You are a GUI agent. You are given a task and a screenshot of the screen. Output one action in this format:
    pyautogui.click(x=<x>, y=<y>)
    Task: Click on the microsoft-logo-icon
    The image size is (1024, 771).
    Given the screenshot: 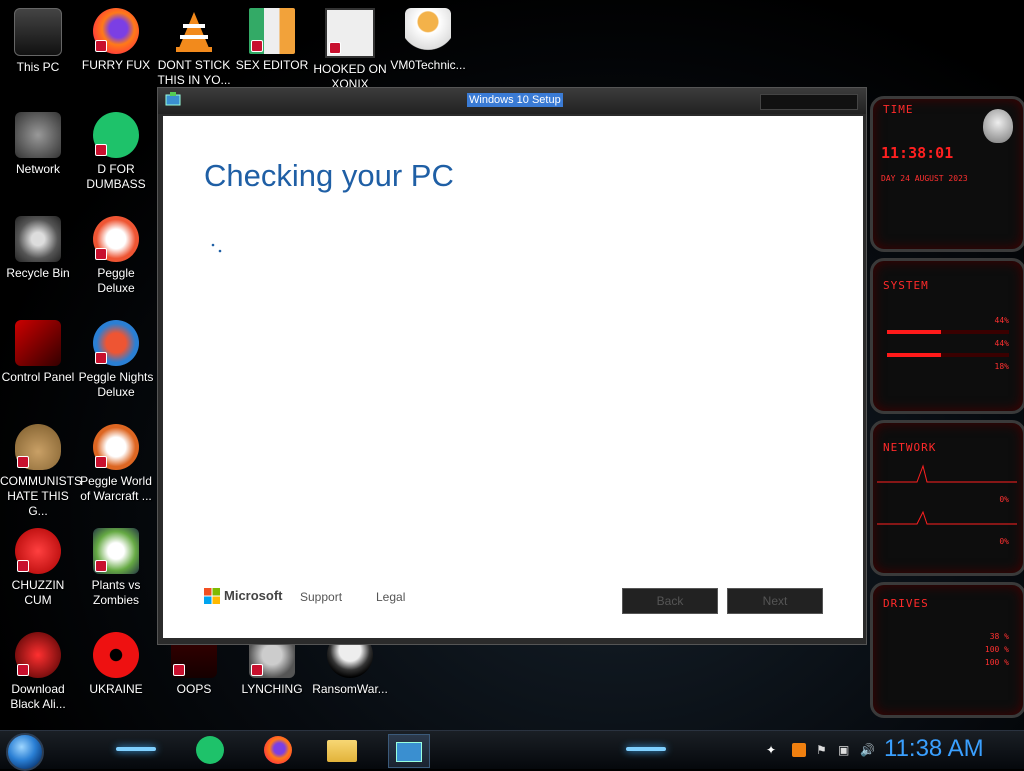 What is the action you would take?
    pyautogui.click(x=212, y=596)
    